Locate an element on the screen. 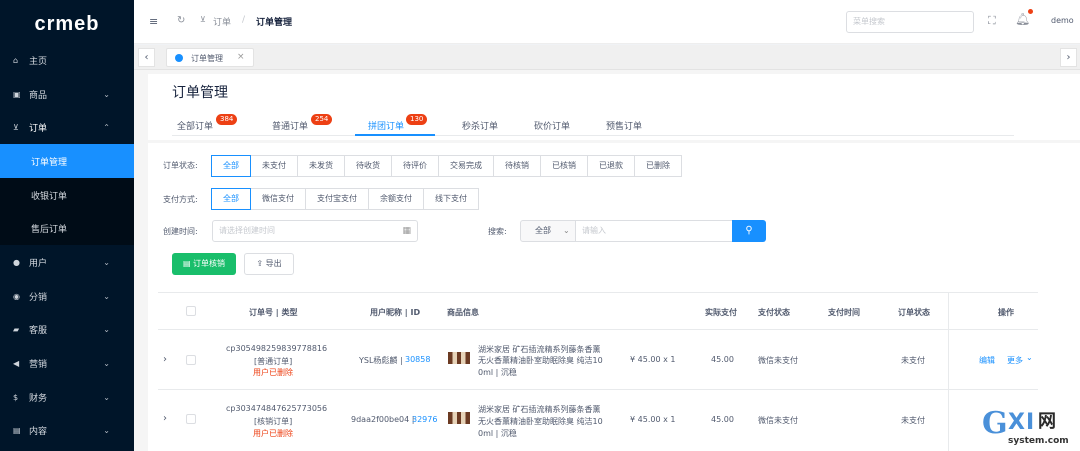  status-option: 全部 is located at coordinates (231, 166).